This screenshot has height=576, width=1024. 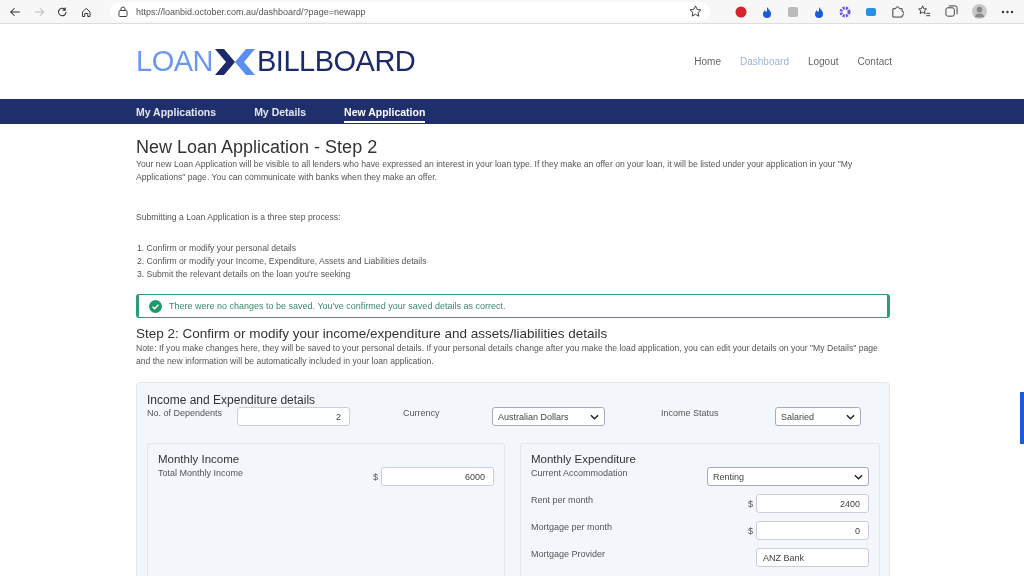 I want to click on favorites-icon, so click(x=924, y=11).